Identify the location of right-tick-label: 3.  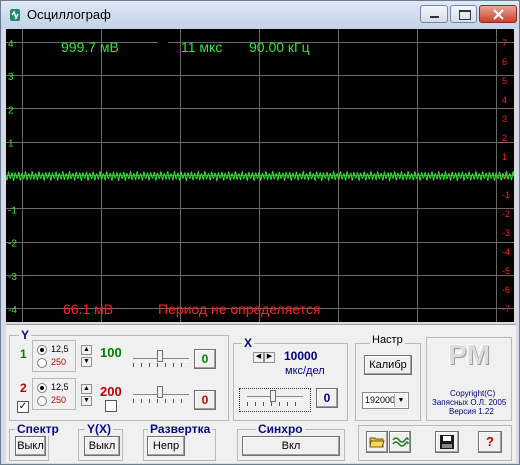
(504, 119).